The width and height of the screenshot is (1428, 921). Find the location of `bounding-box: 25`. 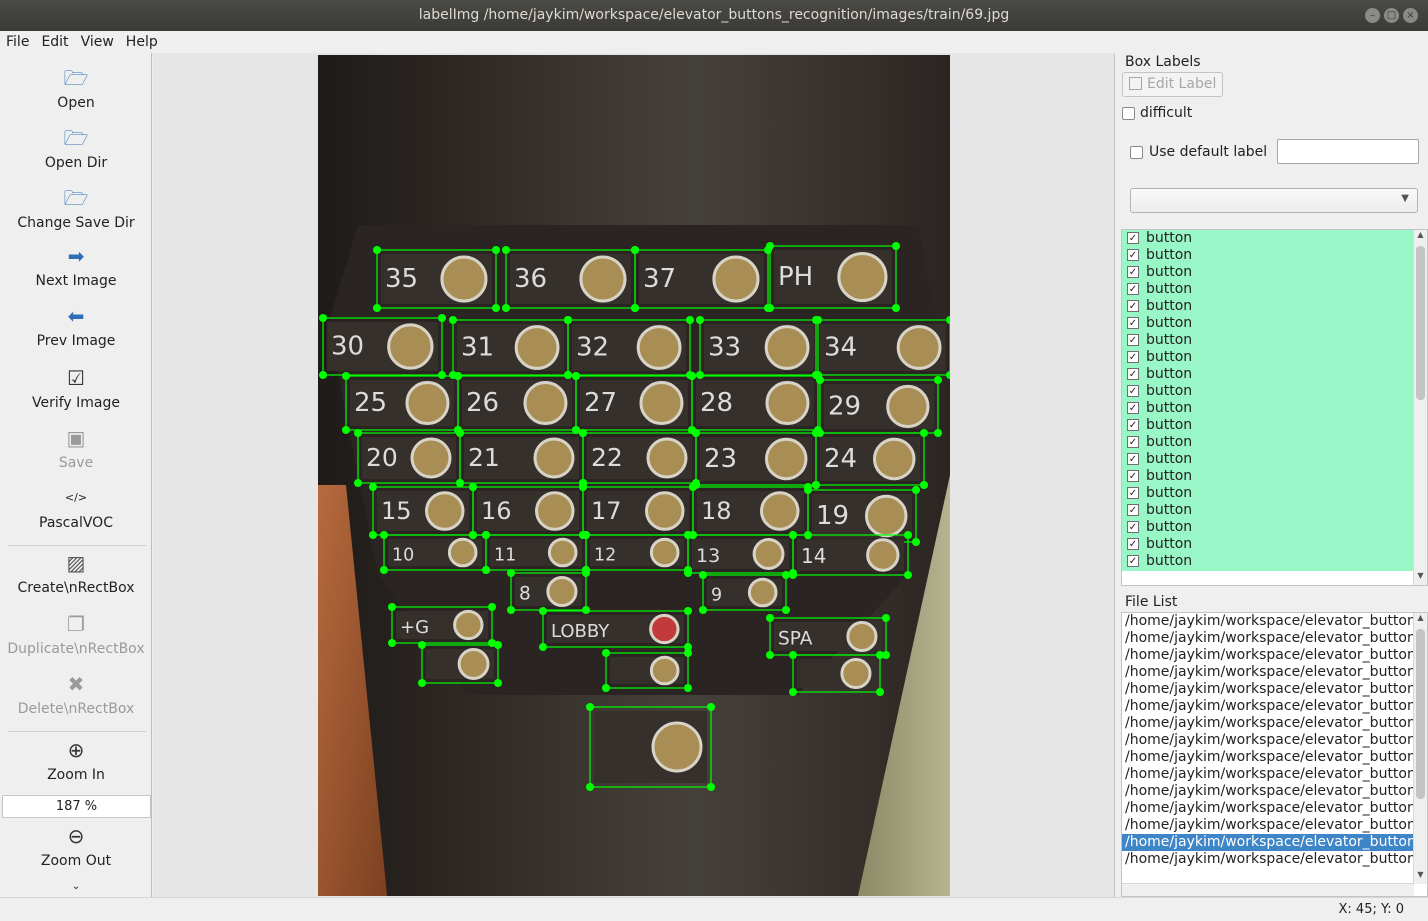

bounding-box: 25 is located at coordinates (402, 403).